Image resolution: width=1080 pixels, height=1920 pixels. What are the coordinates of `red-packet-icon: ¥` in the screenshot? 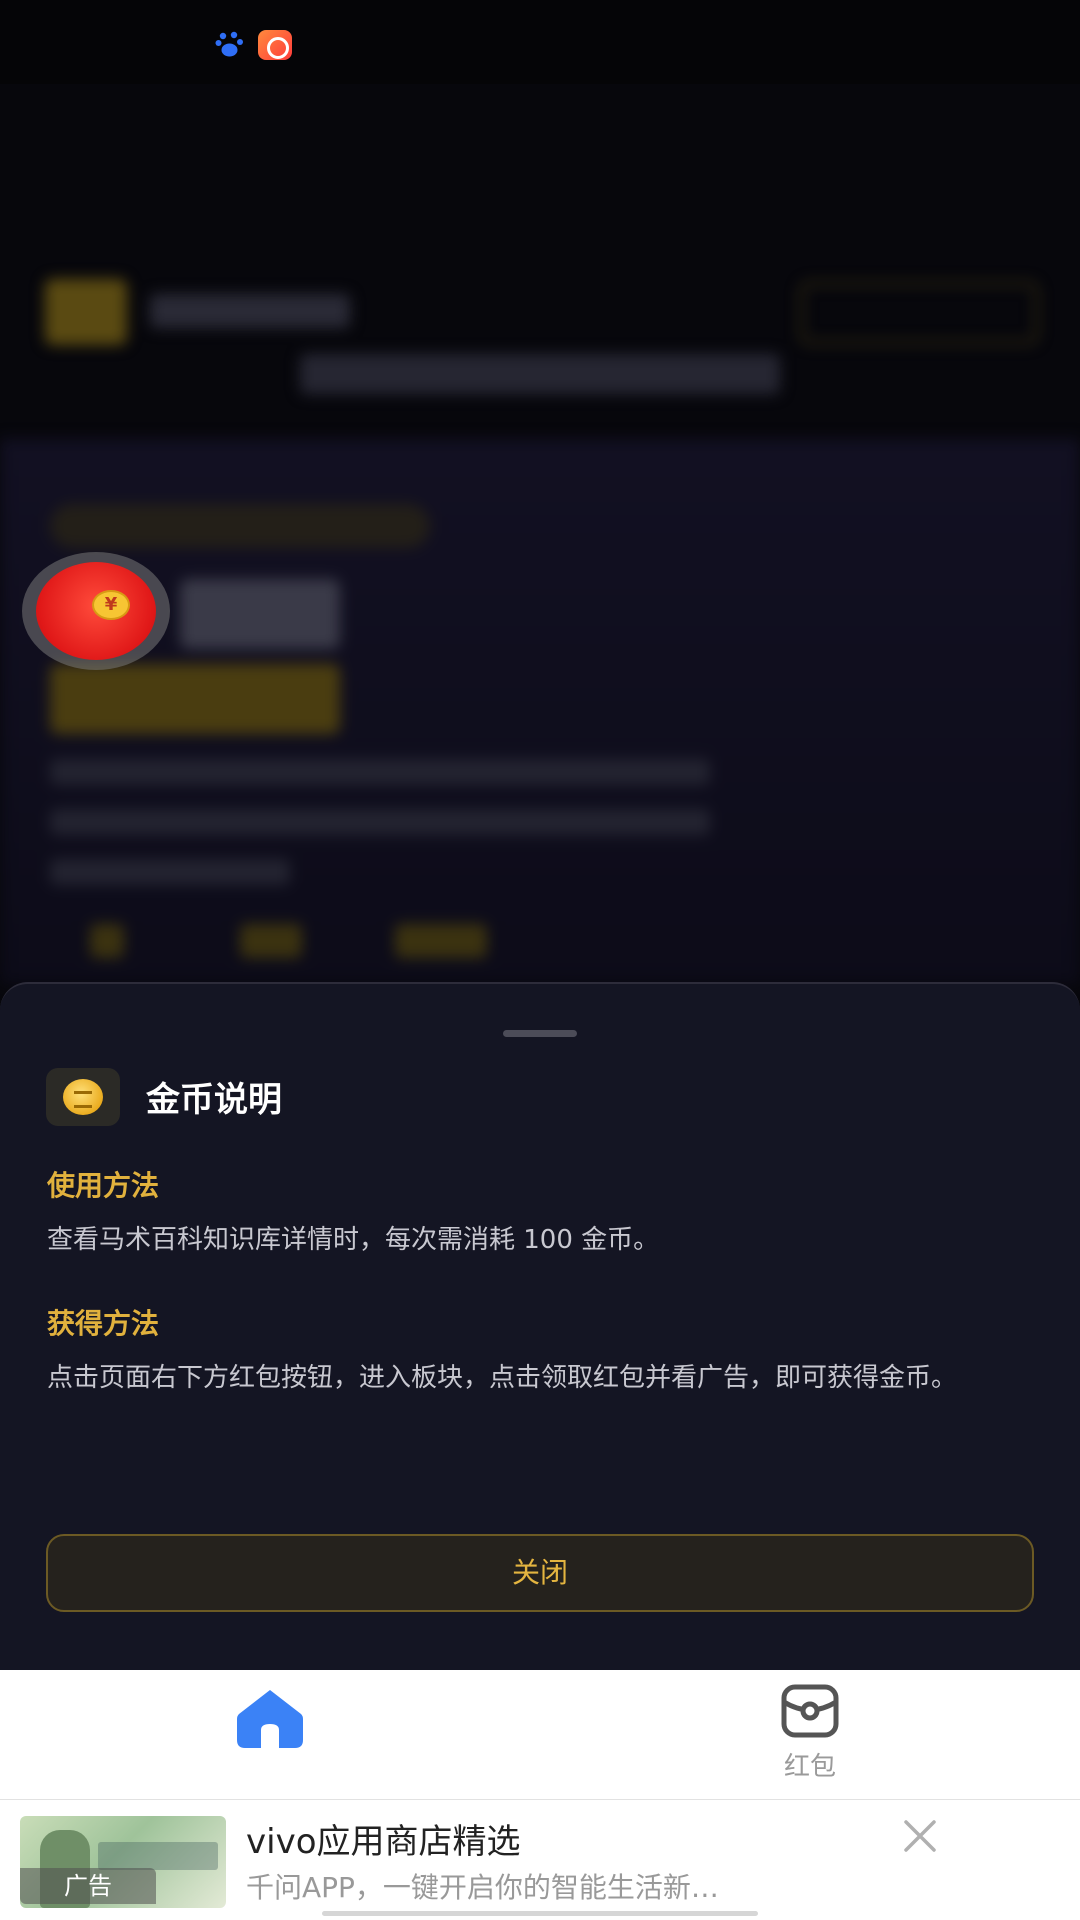 It's located at (96, 611).